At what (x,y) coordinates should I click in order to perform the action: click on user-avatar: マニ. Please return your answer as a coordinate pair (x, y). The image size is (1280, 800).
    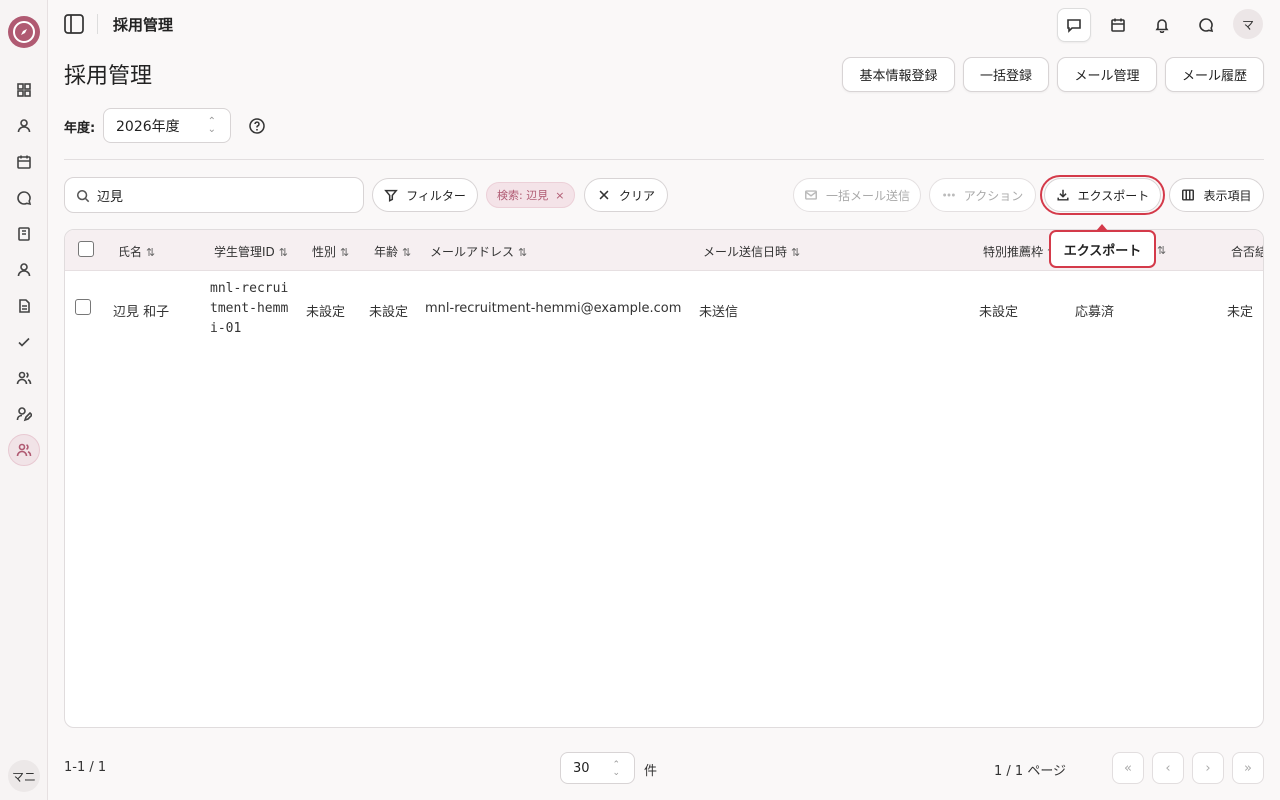
    Looking at the image, I should click on (24, 776).